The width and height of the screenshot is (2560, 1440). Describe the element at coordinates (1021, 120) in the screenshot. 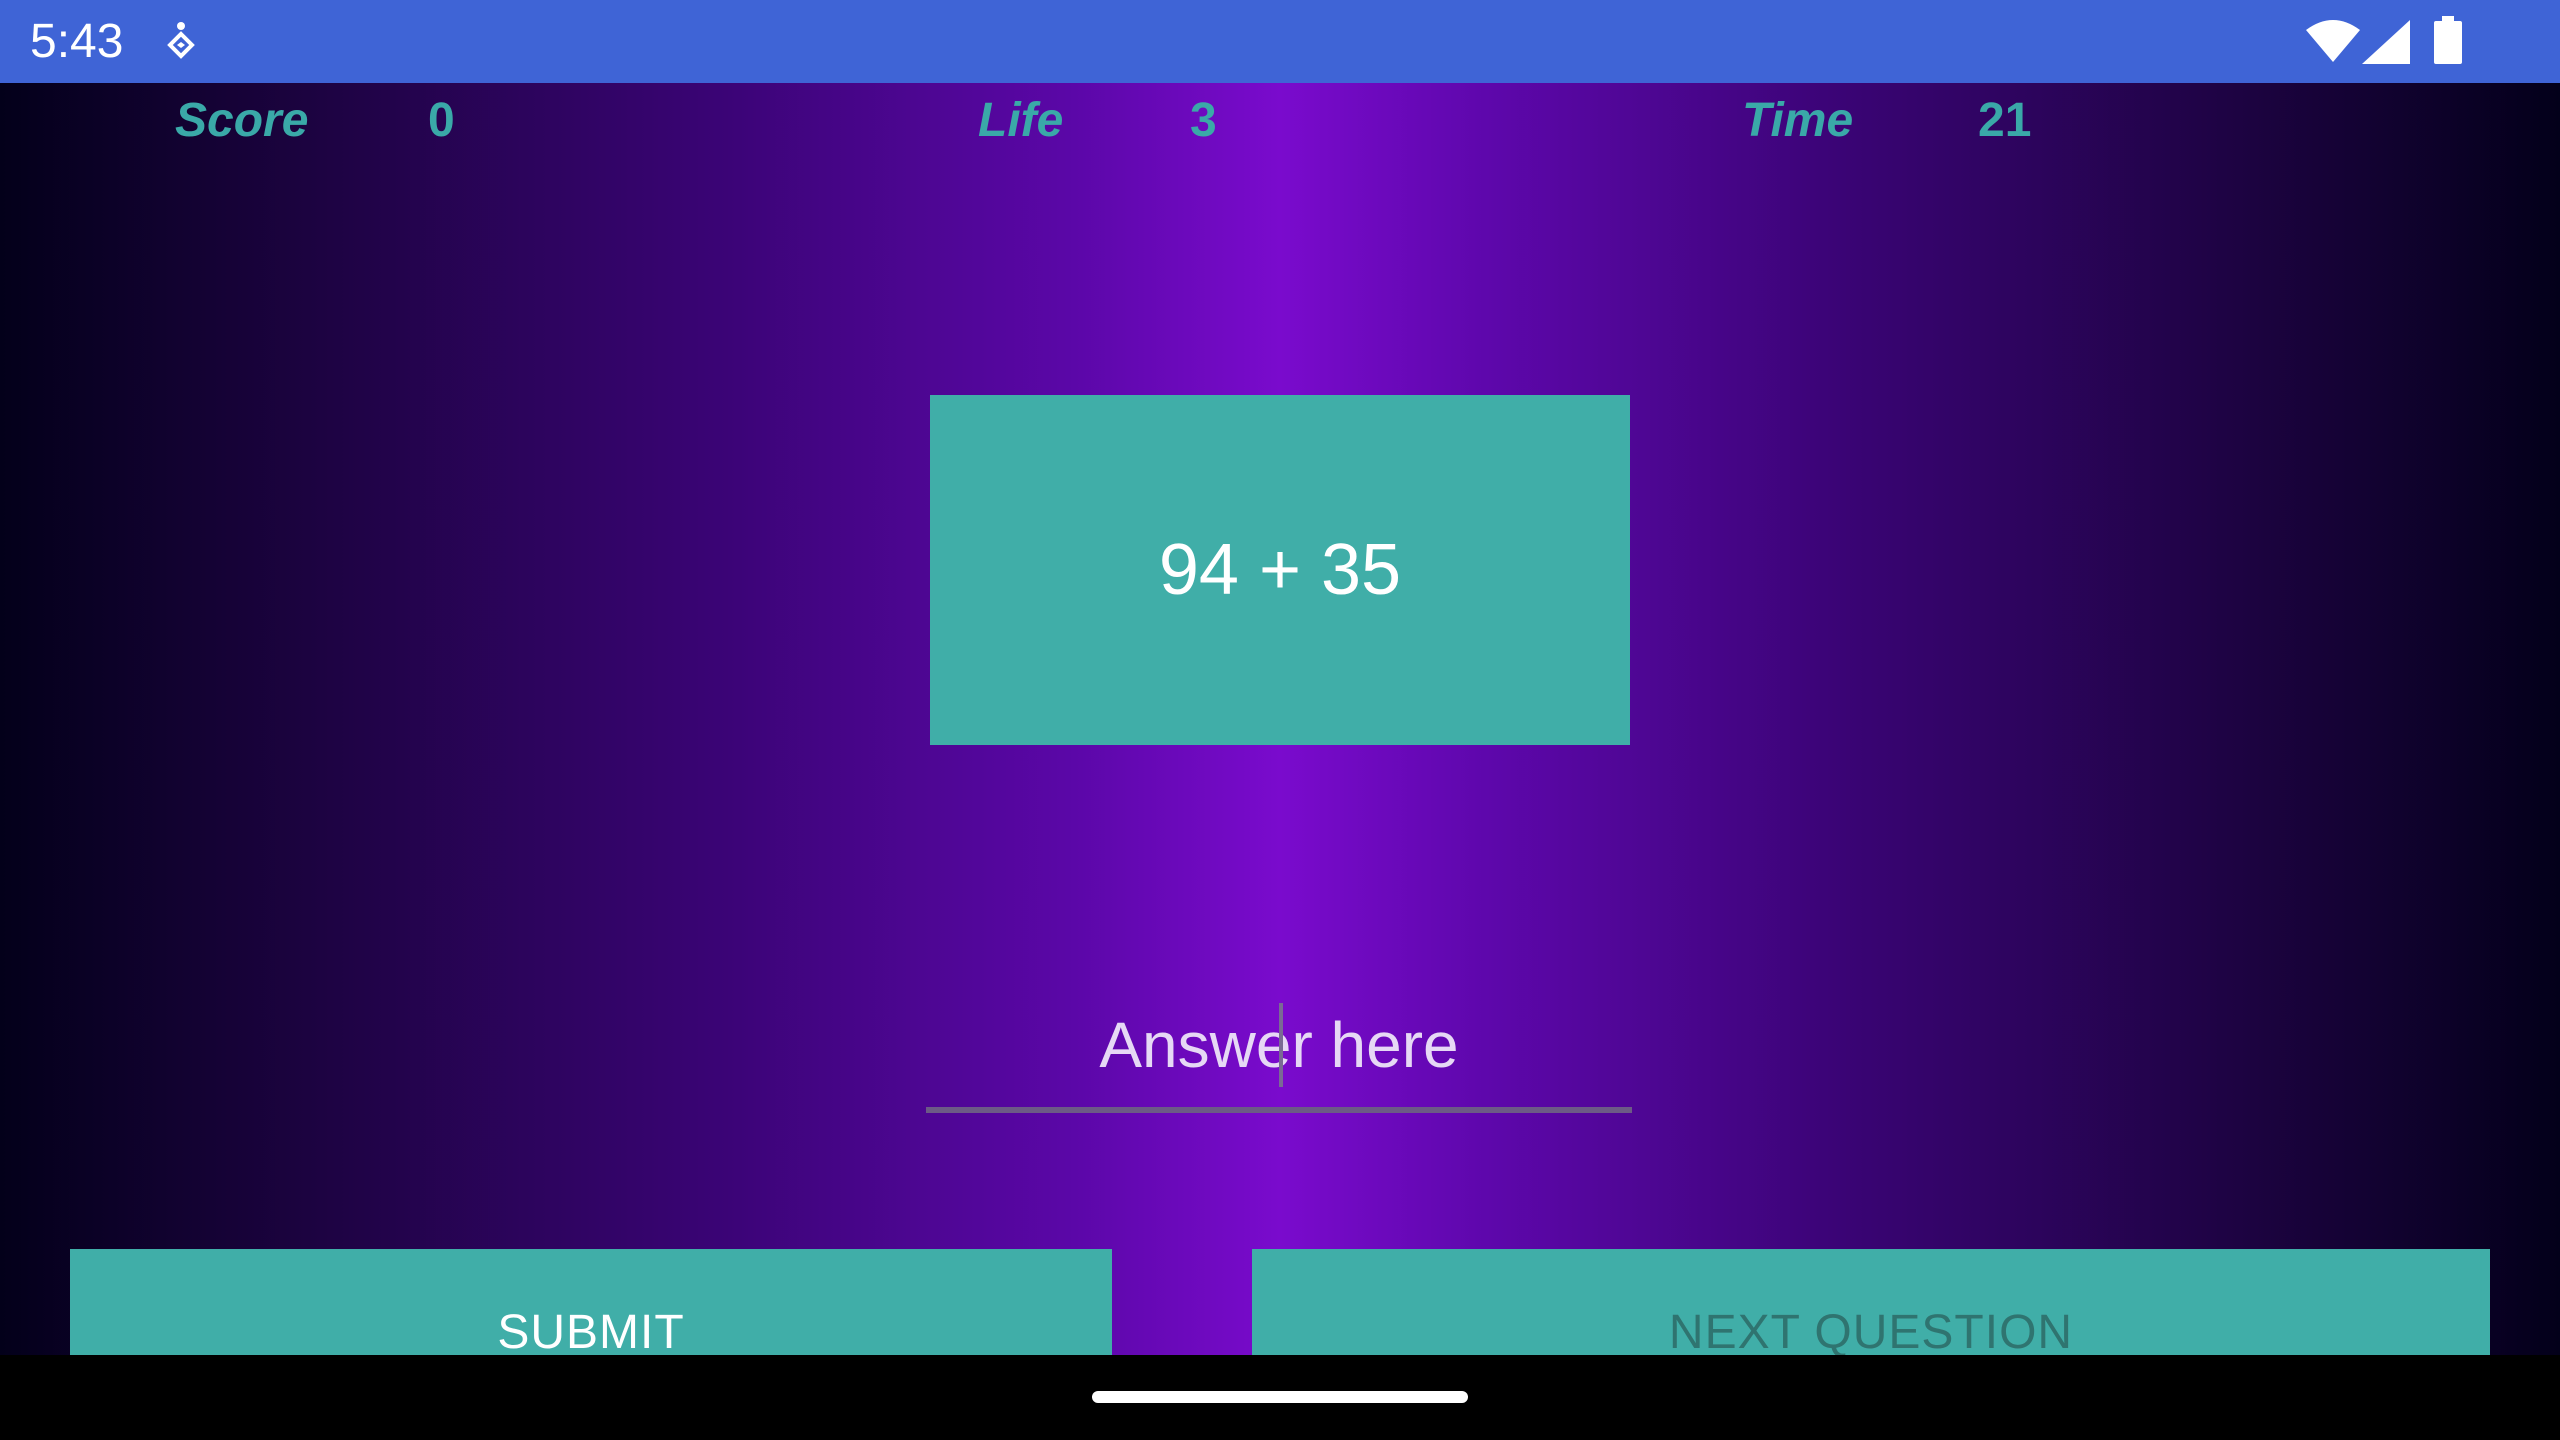

I see `life-label: Life` at that location.